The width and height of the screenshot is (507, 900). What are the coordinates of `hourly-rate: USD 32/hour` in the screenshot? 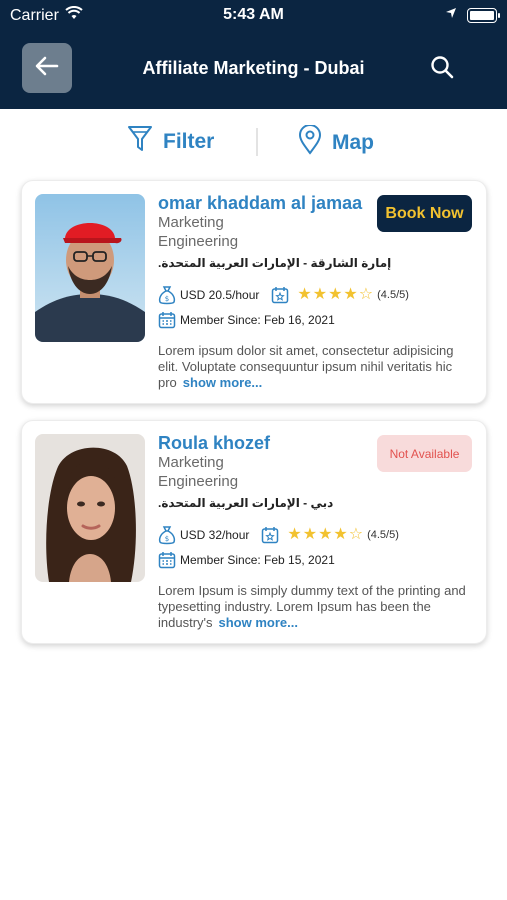 It's located at (215, 535).